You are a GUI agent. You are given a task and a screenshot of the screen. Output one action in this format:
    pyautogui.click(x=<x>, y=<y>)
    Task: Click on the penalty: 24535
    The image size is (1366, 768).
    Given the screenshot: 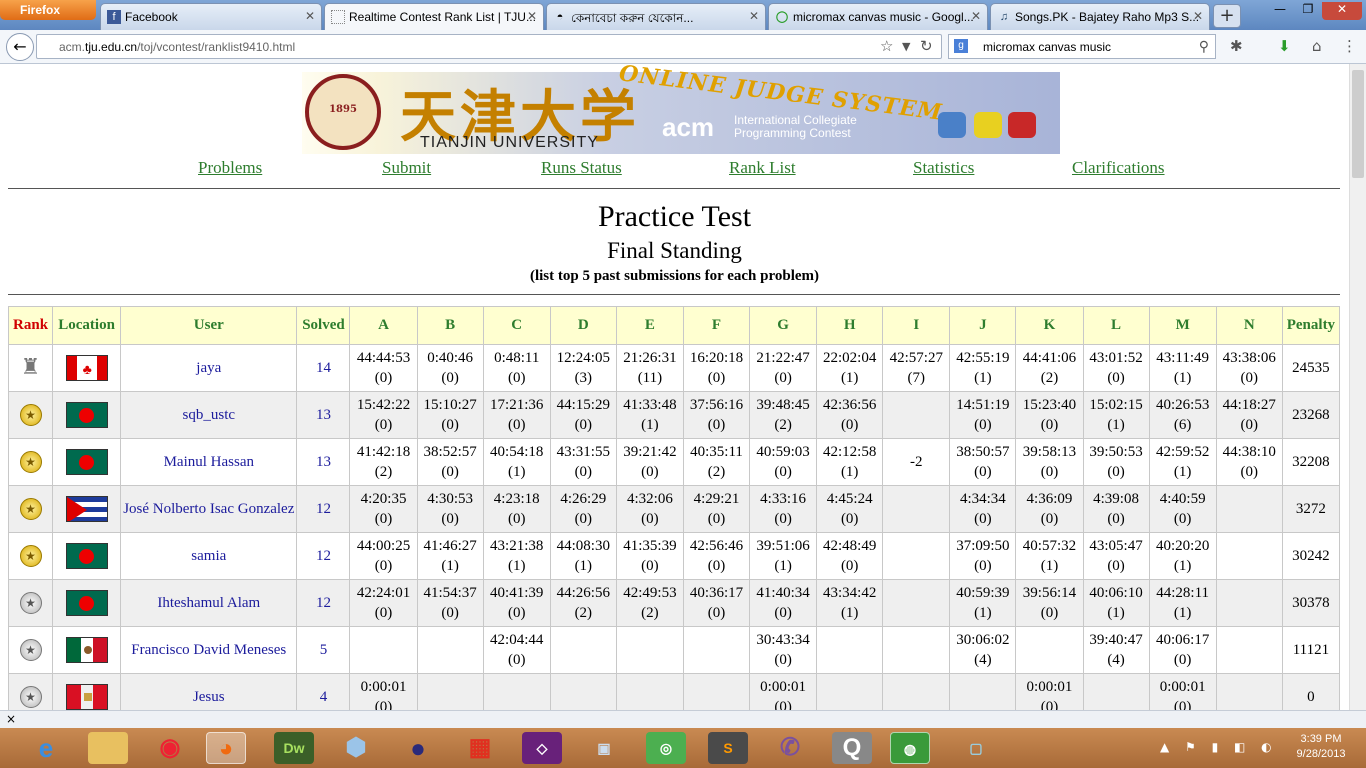 What is the action you would take?
    pyautogui.click(x=1311, y=368)
    